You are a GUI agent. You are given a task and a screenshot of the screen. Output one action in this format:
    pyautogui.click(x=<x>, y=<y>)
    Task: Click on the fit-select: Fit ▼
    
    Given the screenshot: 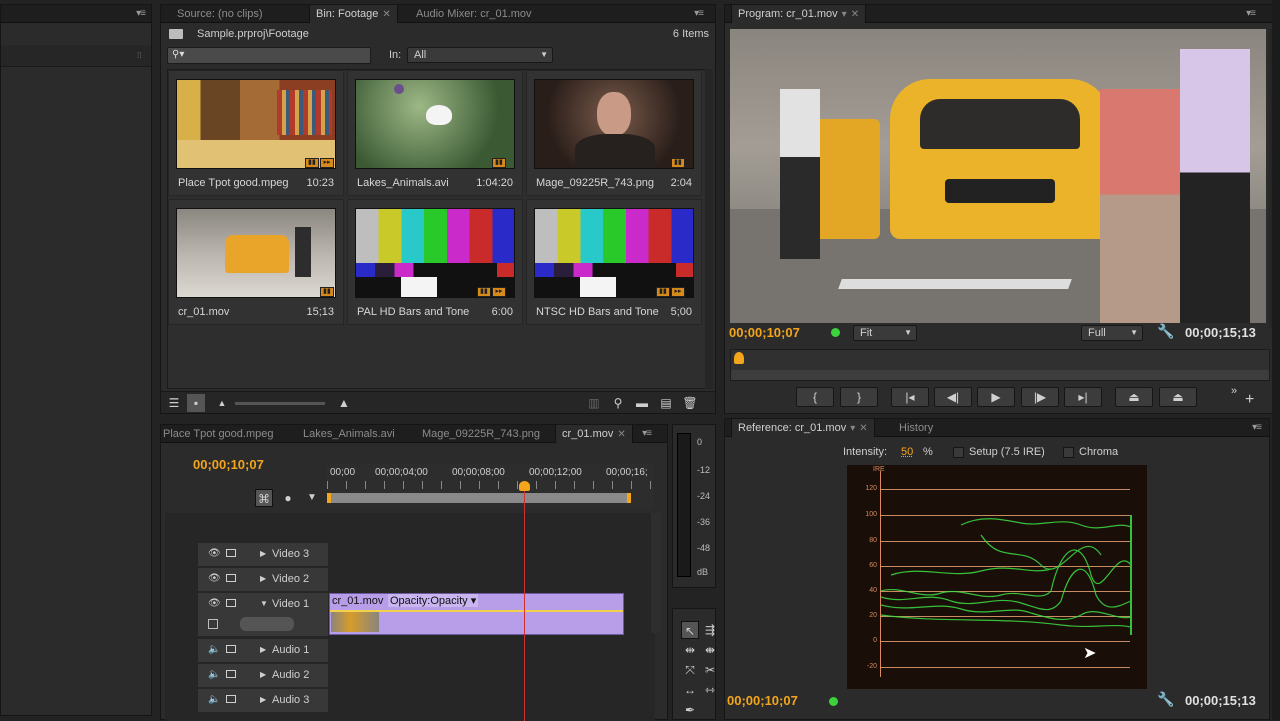 What is the action you would take?
    pyautogui.click(x=885, y=333)
    